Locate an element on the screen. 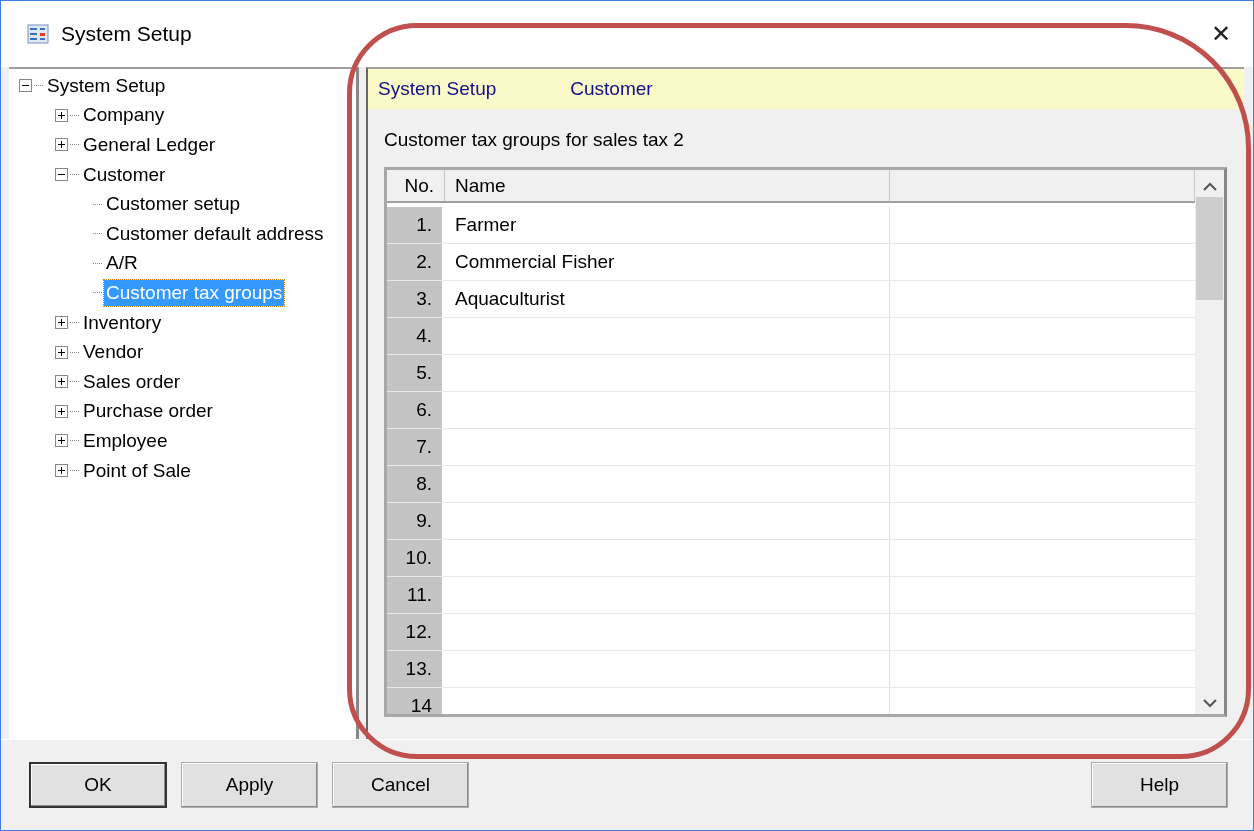 Image resolution: width=1254 pixels, height=831 pixels. vertical-scrollbar is located at coordinates (1209, 442).